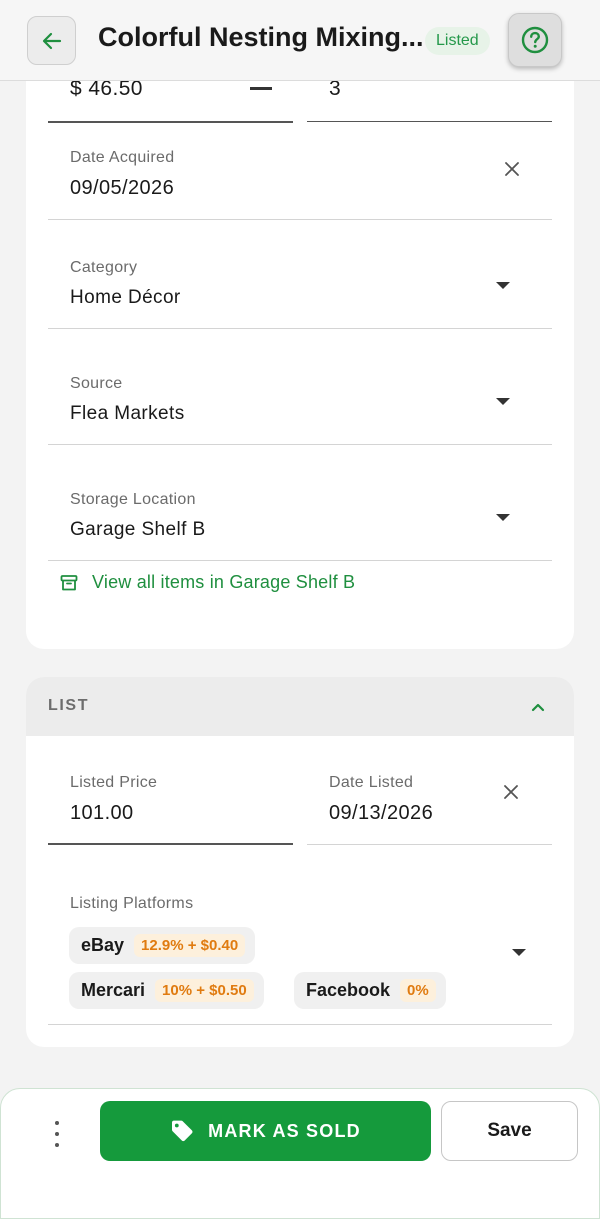 The height and width of the screenshot is (1219, 600). I want to click on purchase-price-field: $ 46.50, so click(170, 102).